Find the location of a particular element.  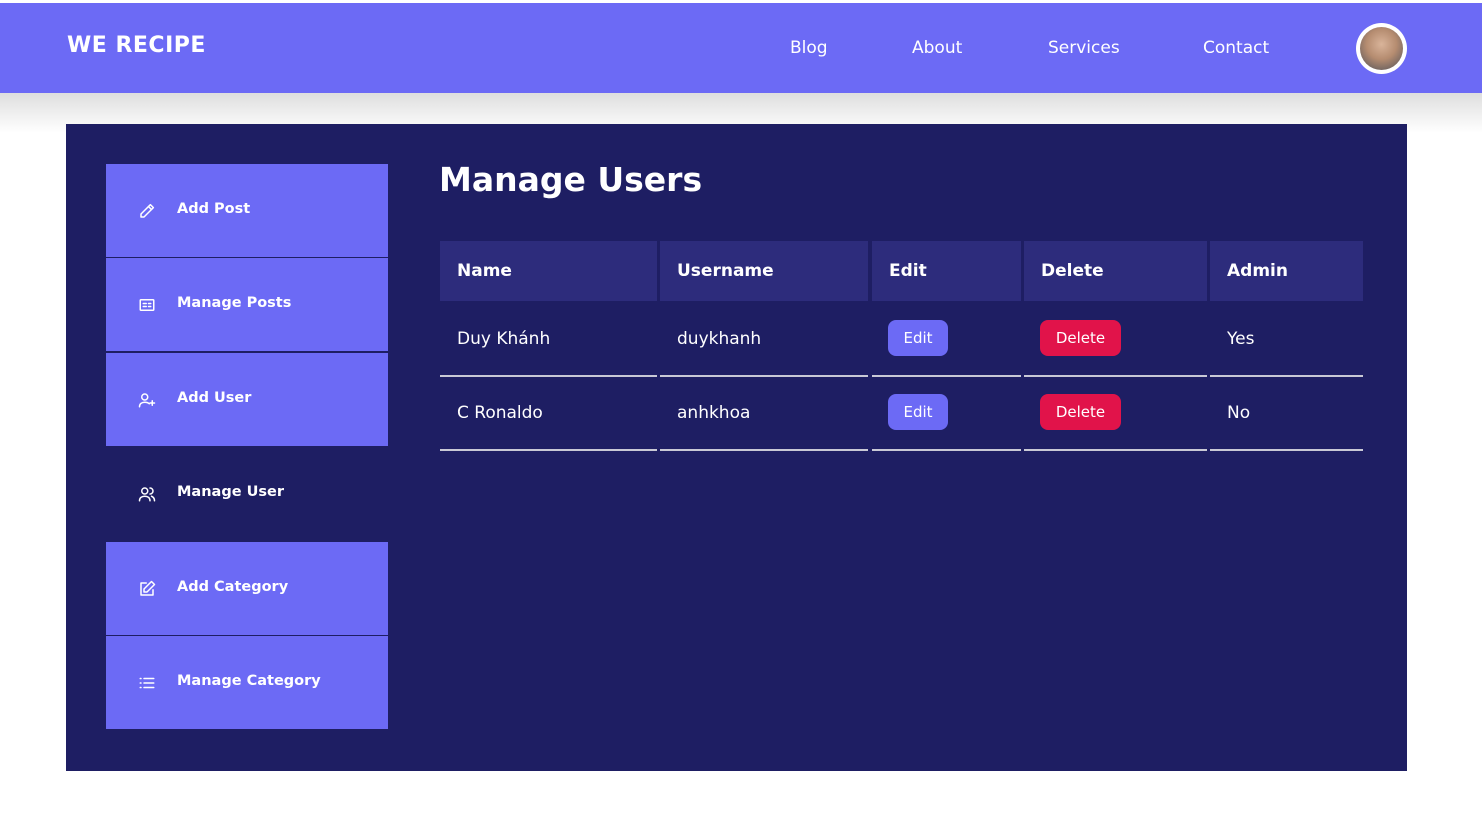

cell-admin: No is located at coordinates (1286, 414).